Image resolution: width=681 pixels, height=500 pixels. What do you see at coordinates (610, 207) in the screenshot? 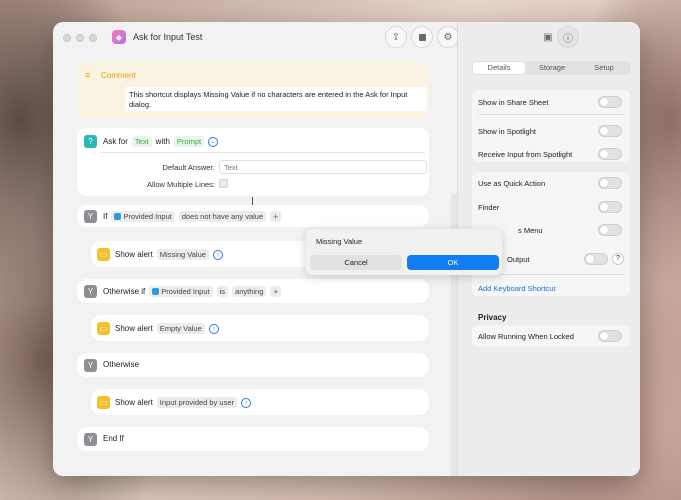
I see `finder-toggle` at bounding box center [610, 207].